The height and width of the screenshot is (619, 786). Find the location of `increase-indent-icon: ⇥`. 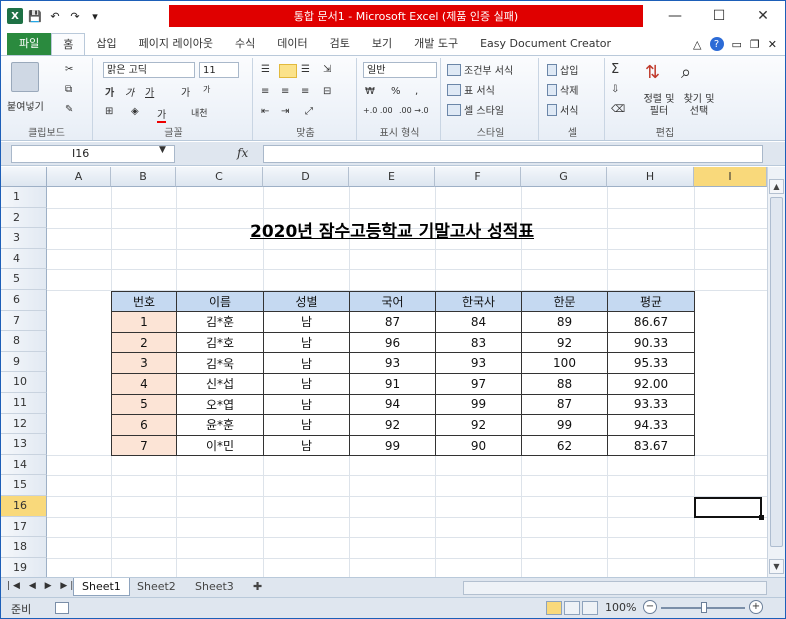

increase-indent-icon: ⇥ is located at coordinates (285, 111).